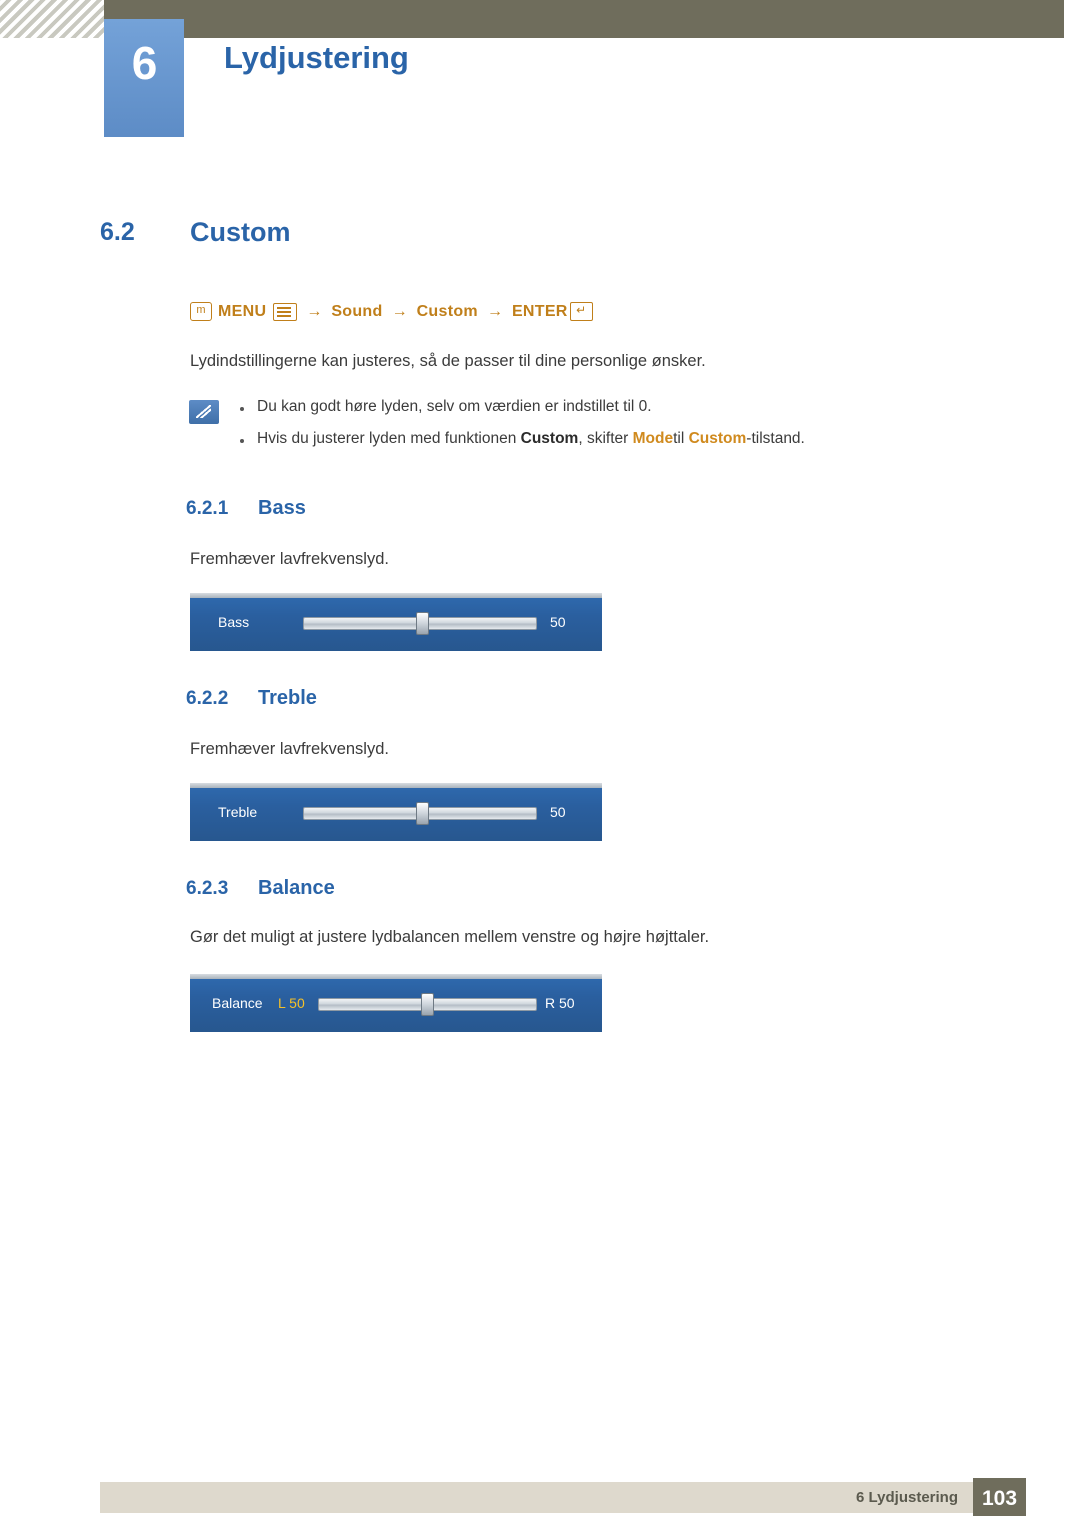 The height and width of the screenshot is (1527, 1080). What do you see at coordinates (396, 1003) in the screenshot?
I see `osd-panel-balance: Balance L 50 R 50` at bounding box center [396, 1003].